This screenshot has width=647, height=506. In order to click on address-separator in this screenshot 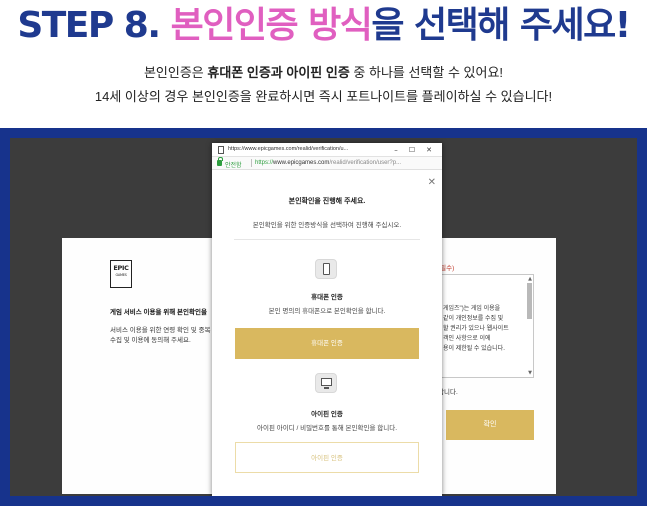, I will do `click(251, 163)`.